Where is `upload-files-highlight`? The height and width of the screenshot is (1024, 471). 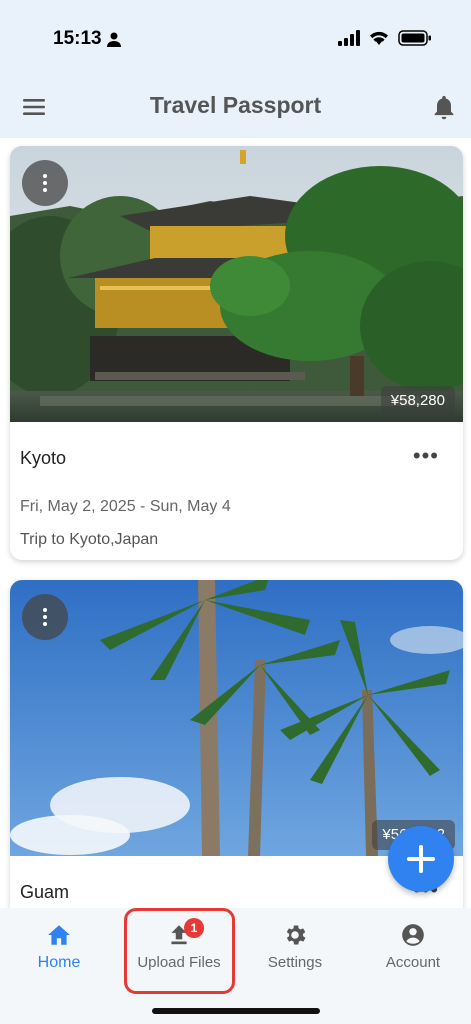
upload-files-highlight is located at coordinates (179, 951).